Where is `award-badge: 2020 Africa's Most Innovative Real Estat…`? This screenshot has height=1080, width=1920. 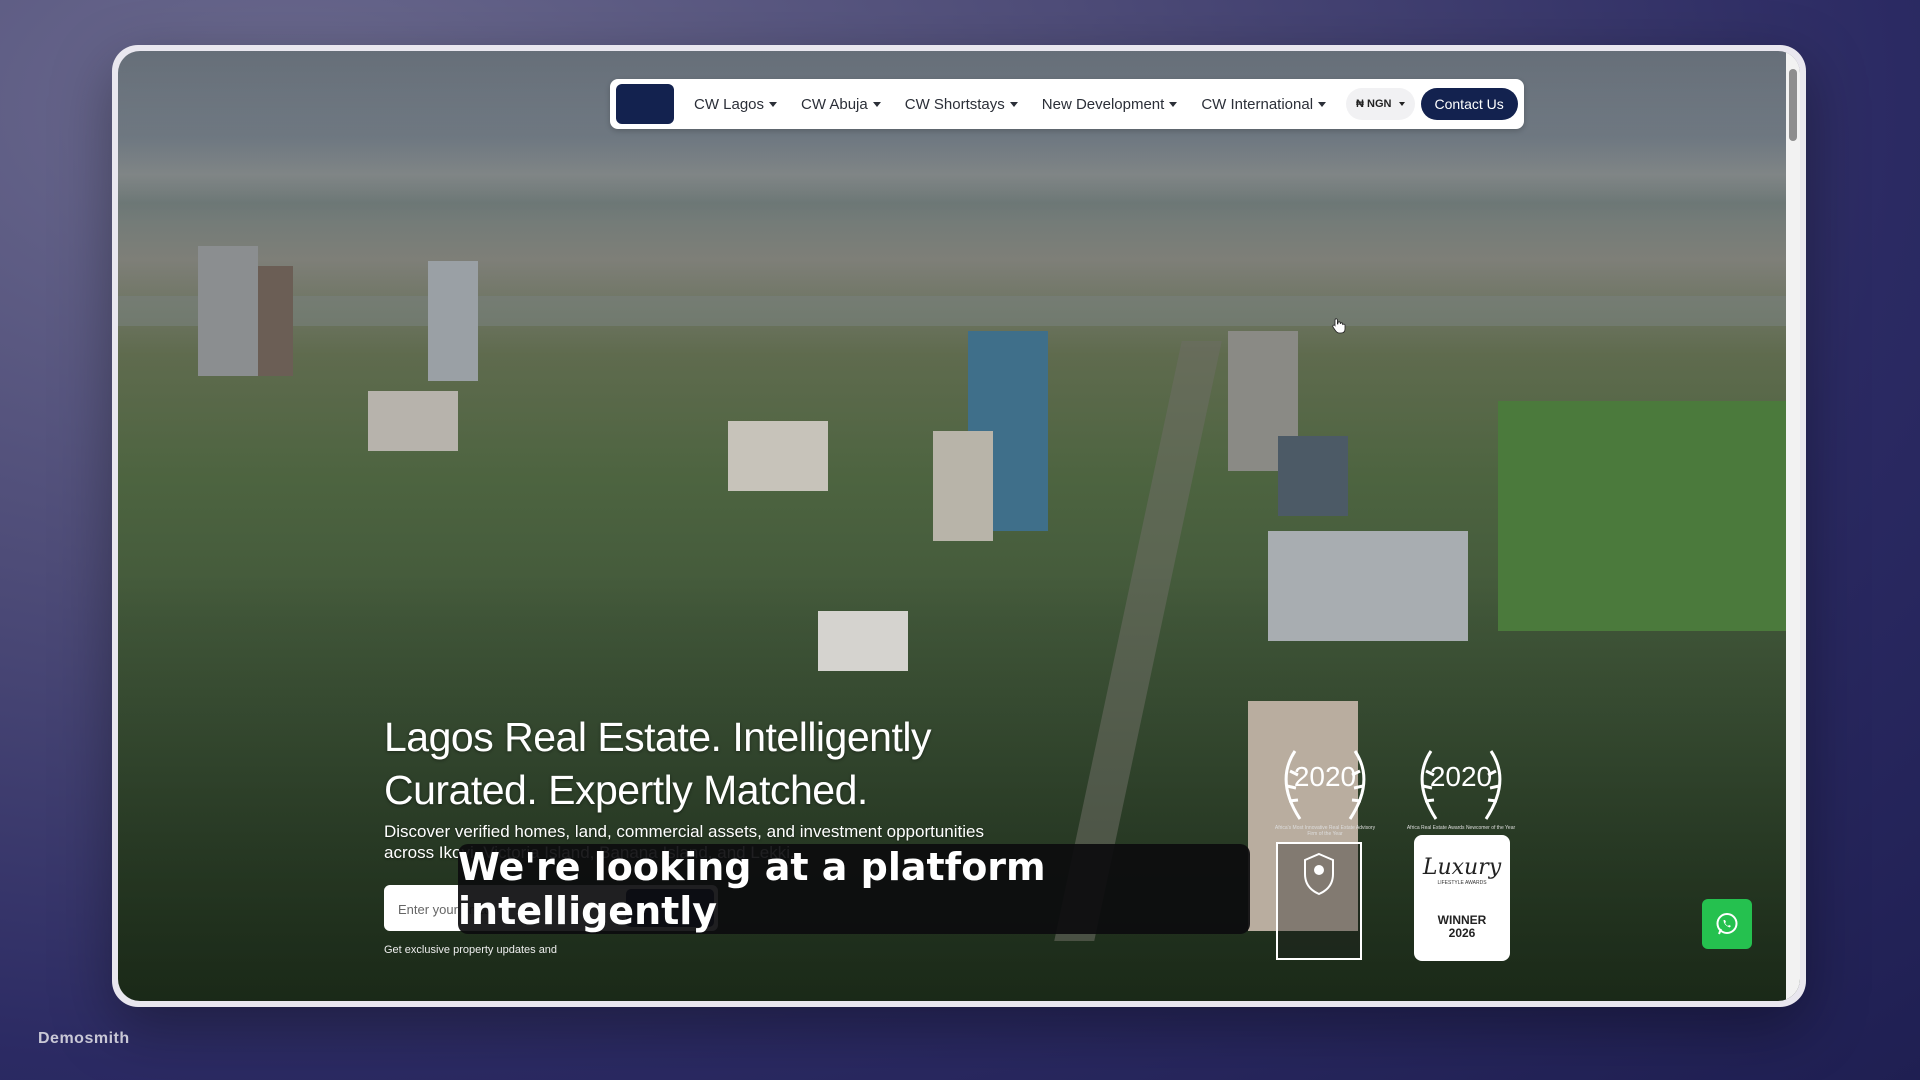
award-badge: 2020 Africa's Most Innovative Real Estat… is located at coordinates (1325, 791).